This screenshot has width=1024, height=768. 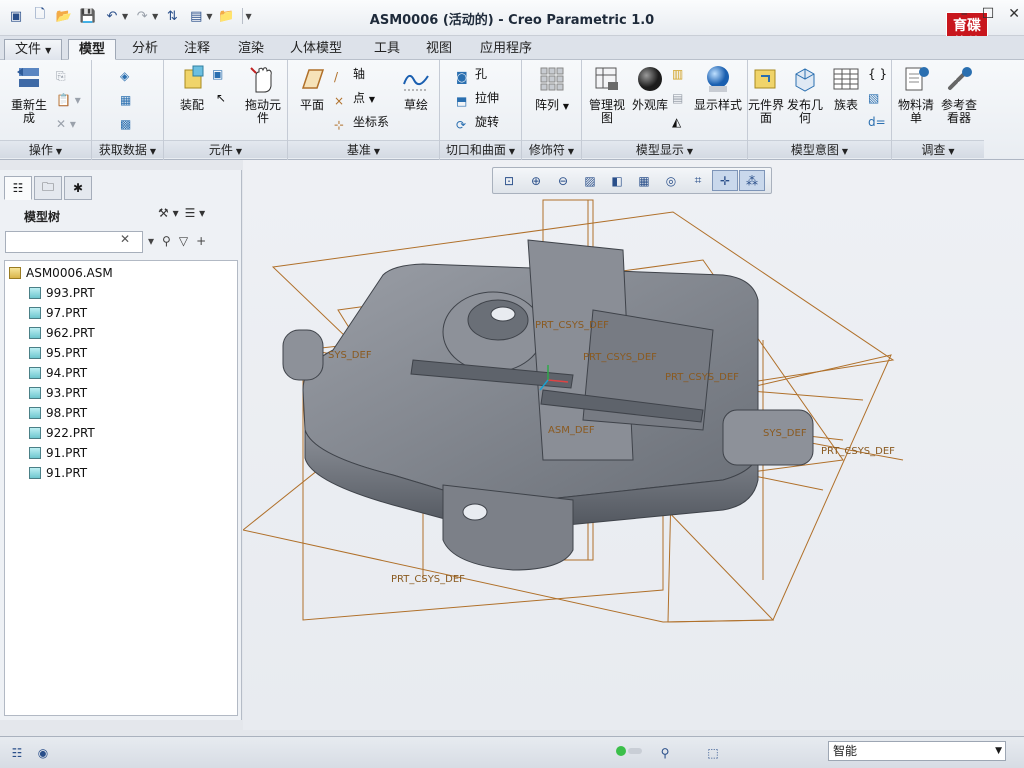 I want to click on spin-center-icon: ✛, so click(x=725, y=180).